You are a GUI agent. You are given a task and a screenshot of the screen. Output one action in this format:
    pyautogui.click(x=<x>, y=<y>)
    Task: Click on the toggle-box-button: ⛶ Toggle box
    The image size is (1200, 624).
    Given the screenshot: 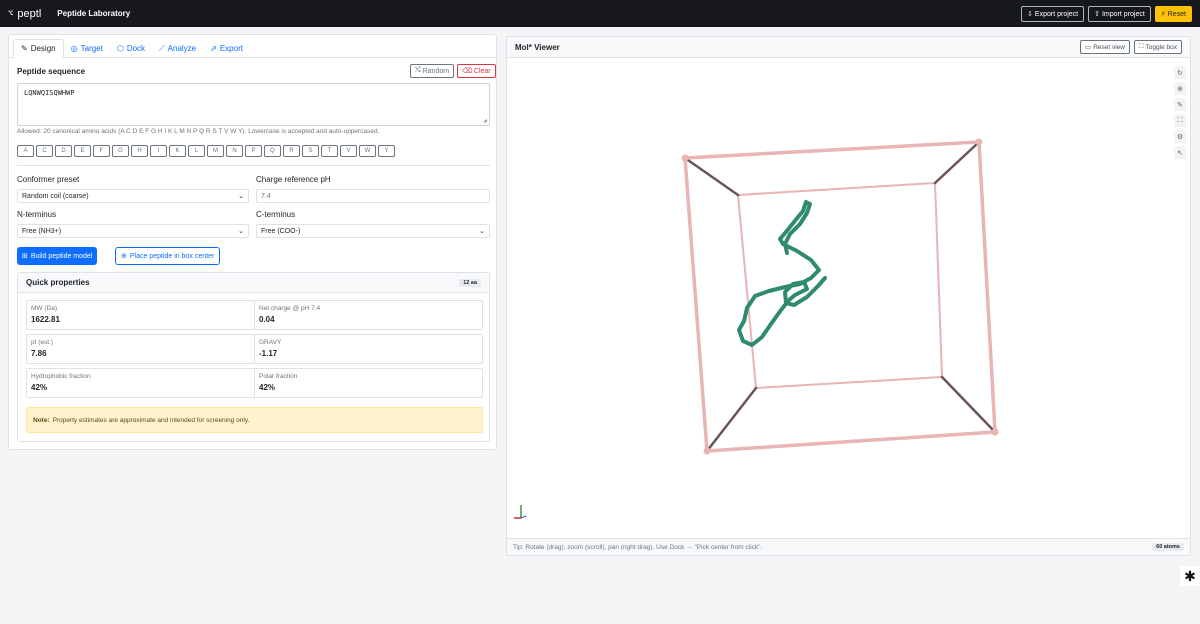 What is the action you would take?
    pyautogui.click(x=1157, y=47)
    